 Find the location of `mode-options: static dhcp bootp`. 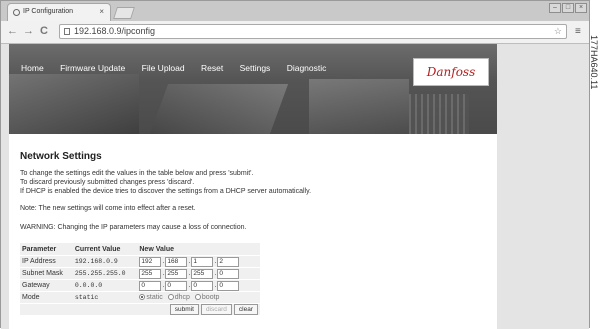

mode-options: static dhcp bootp is located at coordinates (198, 297).